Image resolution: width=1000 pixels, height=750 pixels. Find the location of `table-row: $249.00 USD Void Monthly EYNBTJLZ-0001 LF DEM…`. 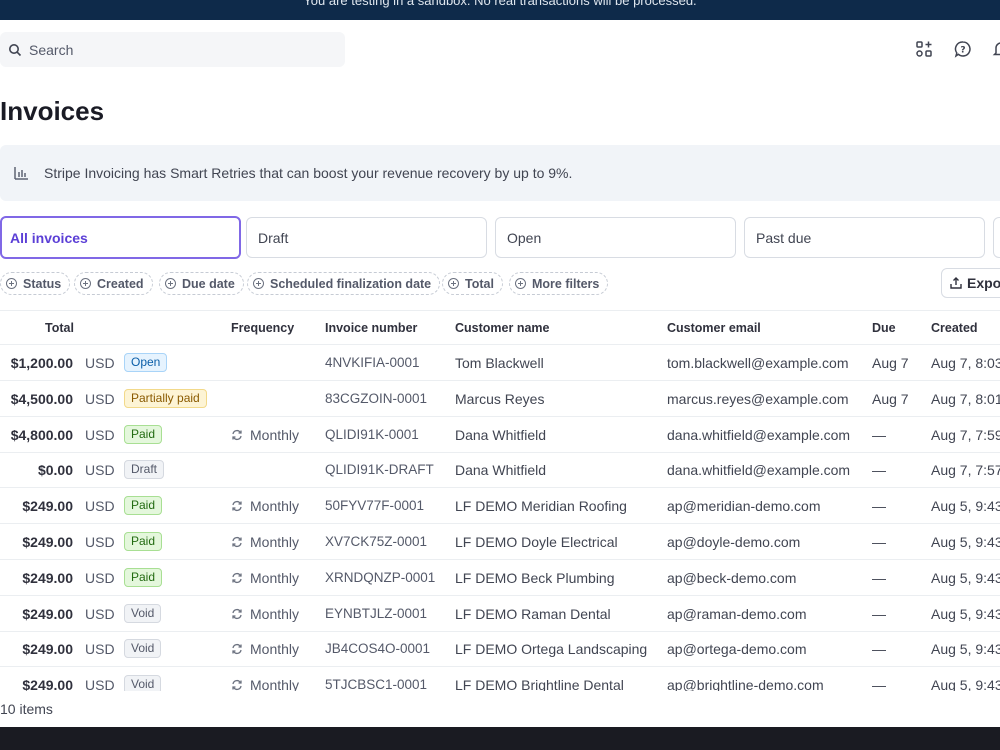

table-row: $249.00 USD Void Monthly EYNBTJLZ-0001 LF DEM… is located at coordinates (500, 614).